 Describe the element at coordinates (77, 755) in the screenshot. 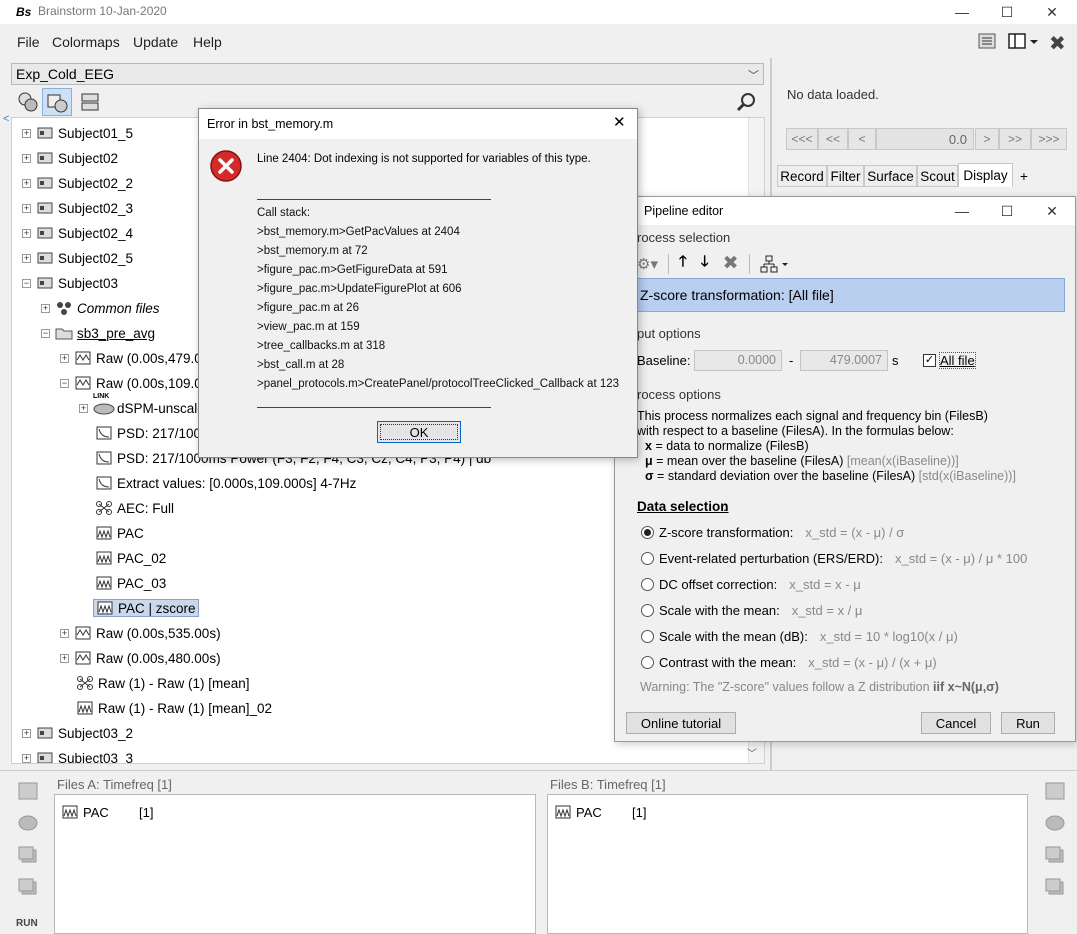

I see `tree-item-subject: + Subject03_3` at that location.